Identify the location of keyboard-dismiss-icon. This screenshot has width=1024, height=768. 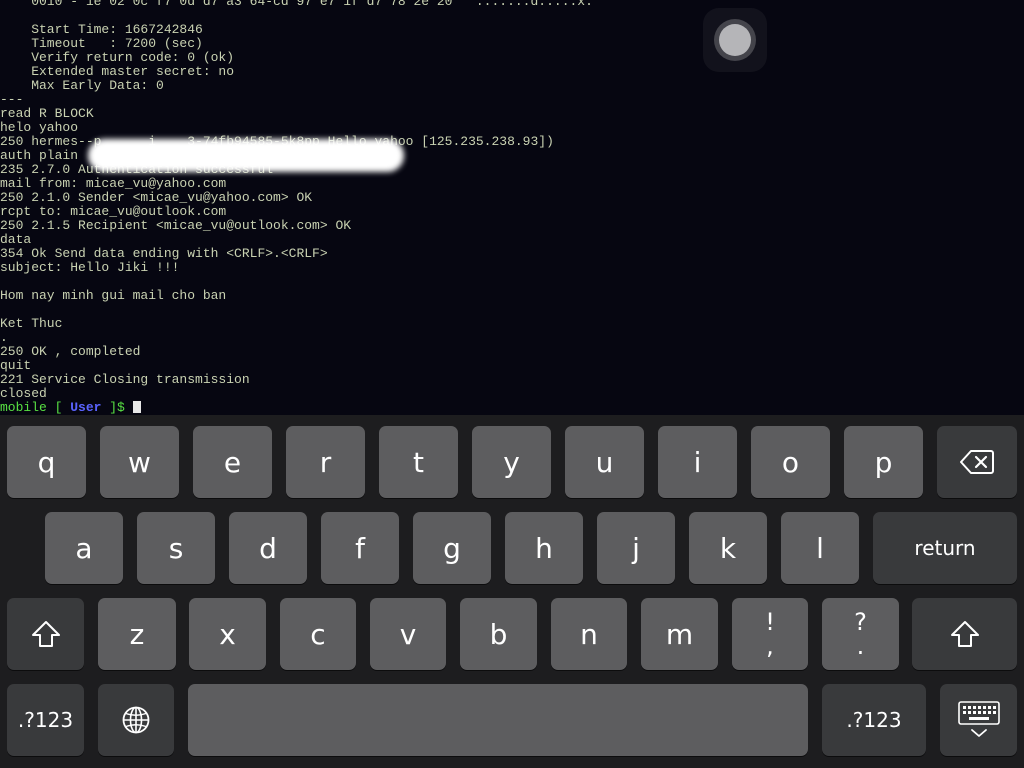
(978, 720).